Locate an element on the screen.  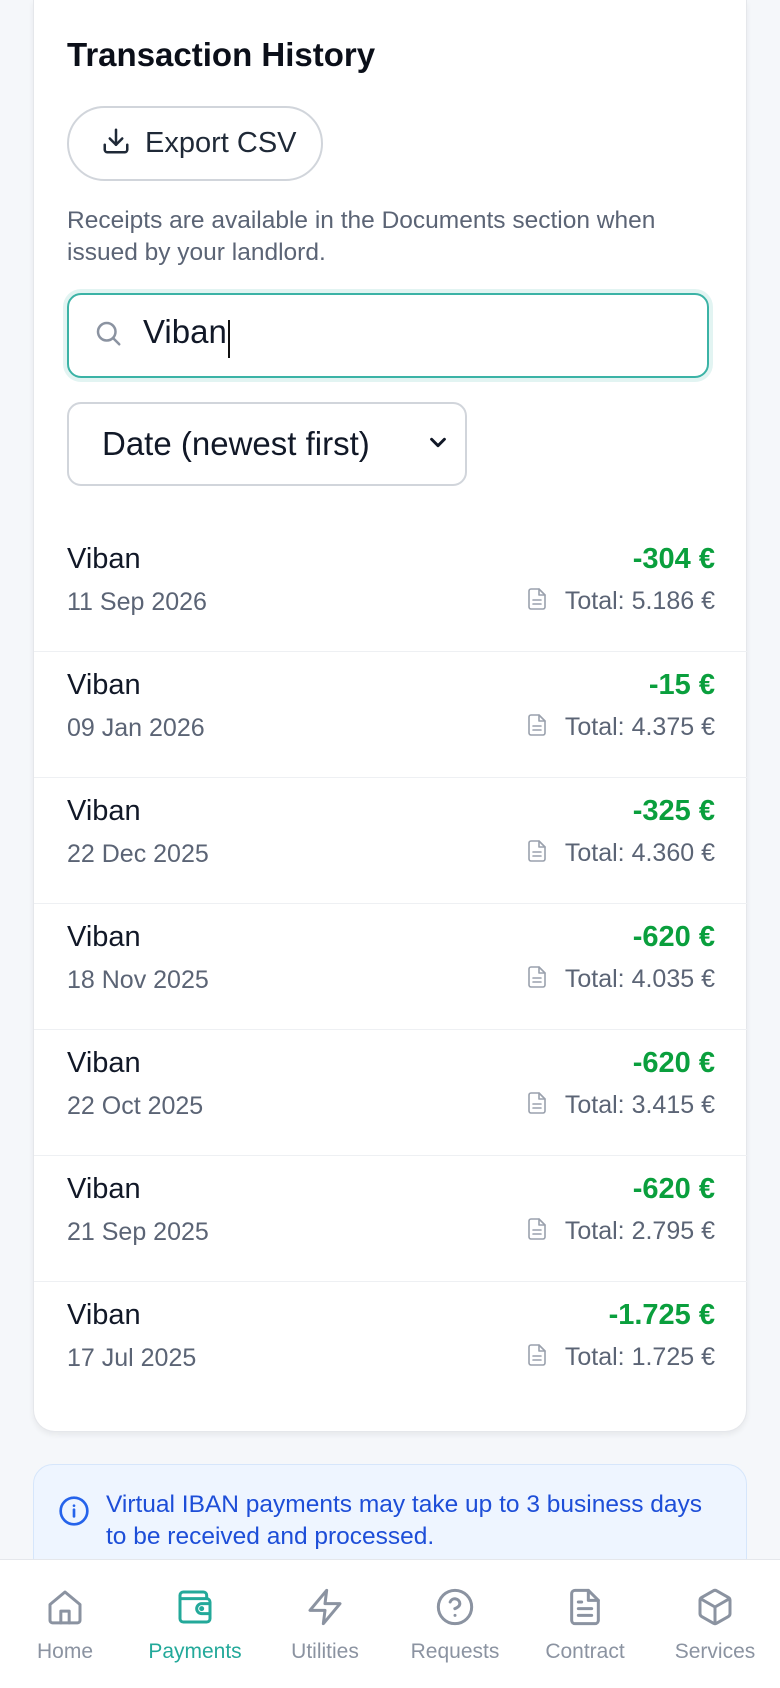
table-row: Viban 11 Sep 2026 -304 € Total: 5.186 € is located at coordinates (391, 589).